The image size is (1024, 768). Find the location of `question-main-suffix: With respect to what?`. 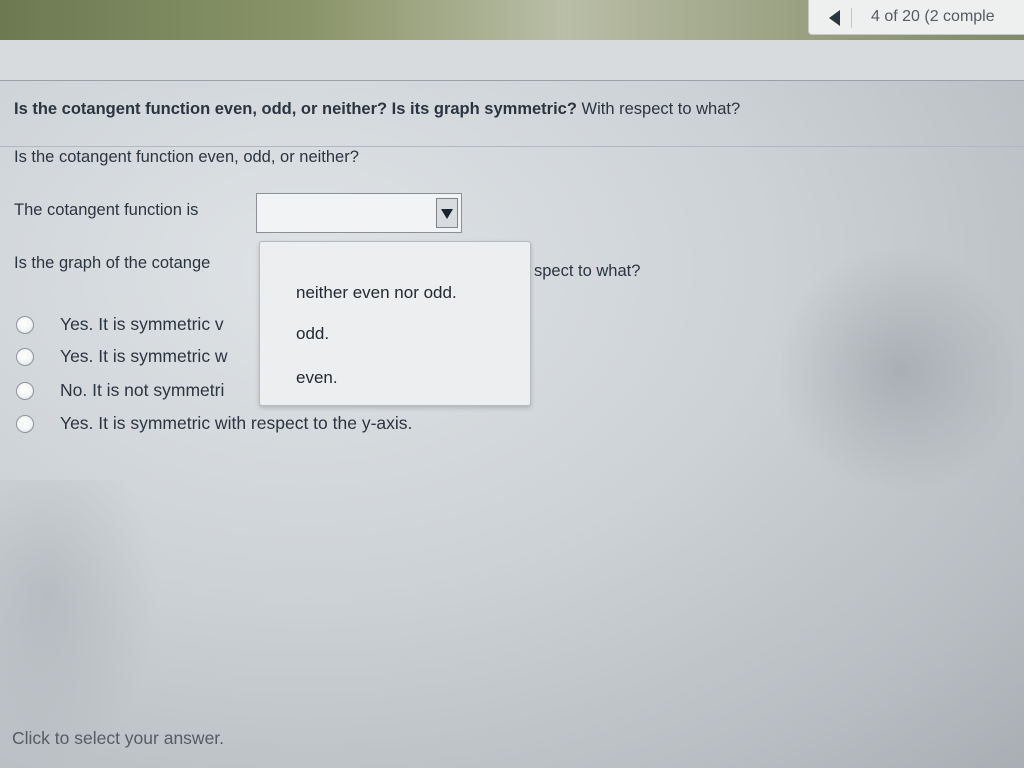

question-main-suffix: With respect to what? is located at coordinates (658, 109).